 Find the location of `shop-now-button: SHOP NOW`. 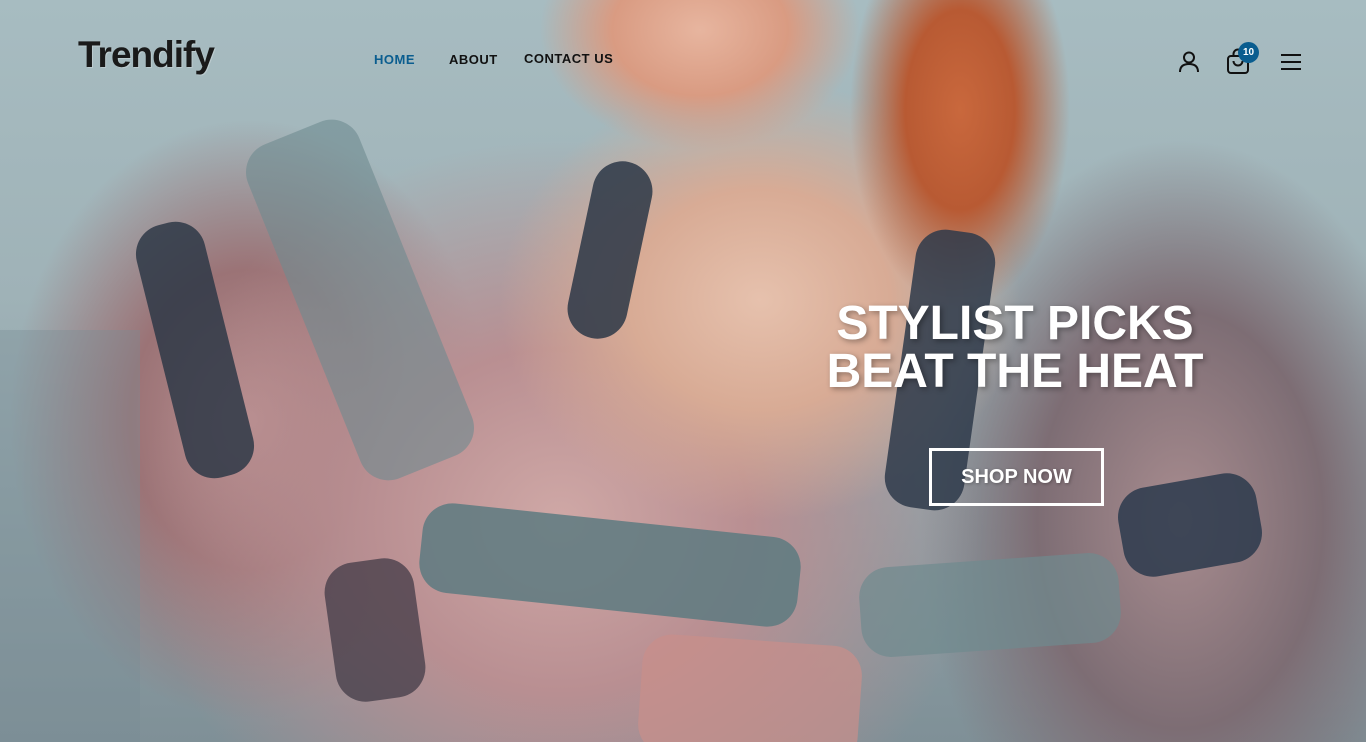

shop-now-button: SHOP NOW is located at coordinates (1016, 477).